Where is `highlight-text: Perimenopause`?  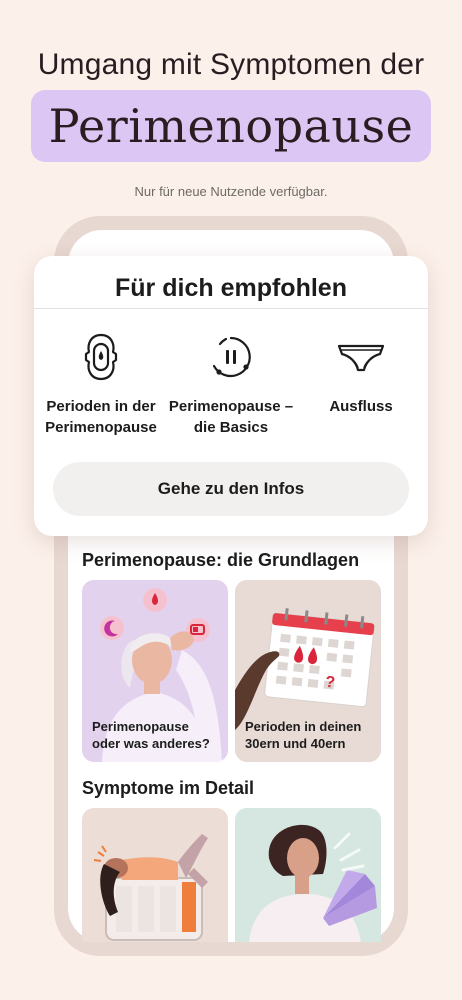 highlight-text: Perimenopause is located at coordinates (231, 126).